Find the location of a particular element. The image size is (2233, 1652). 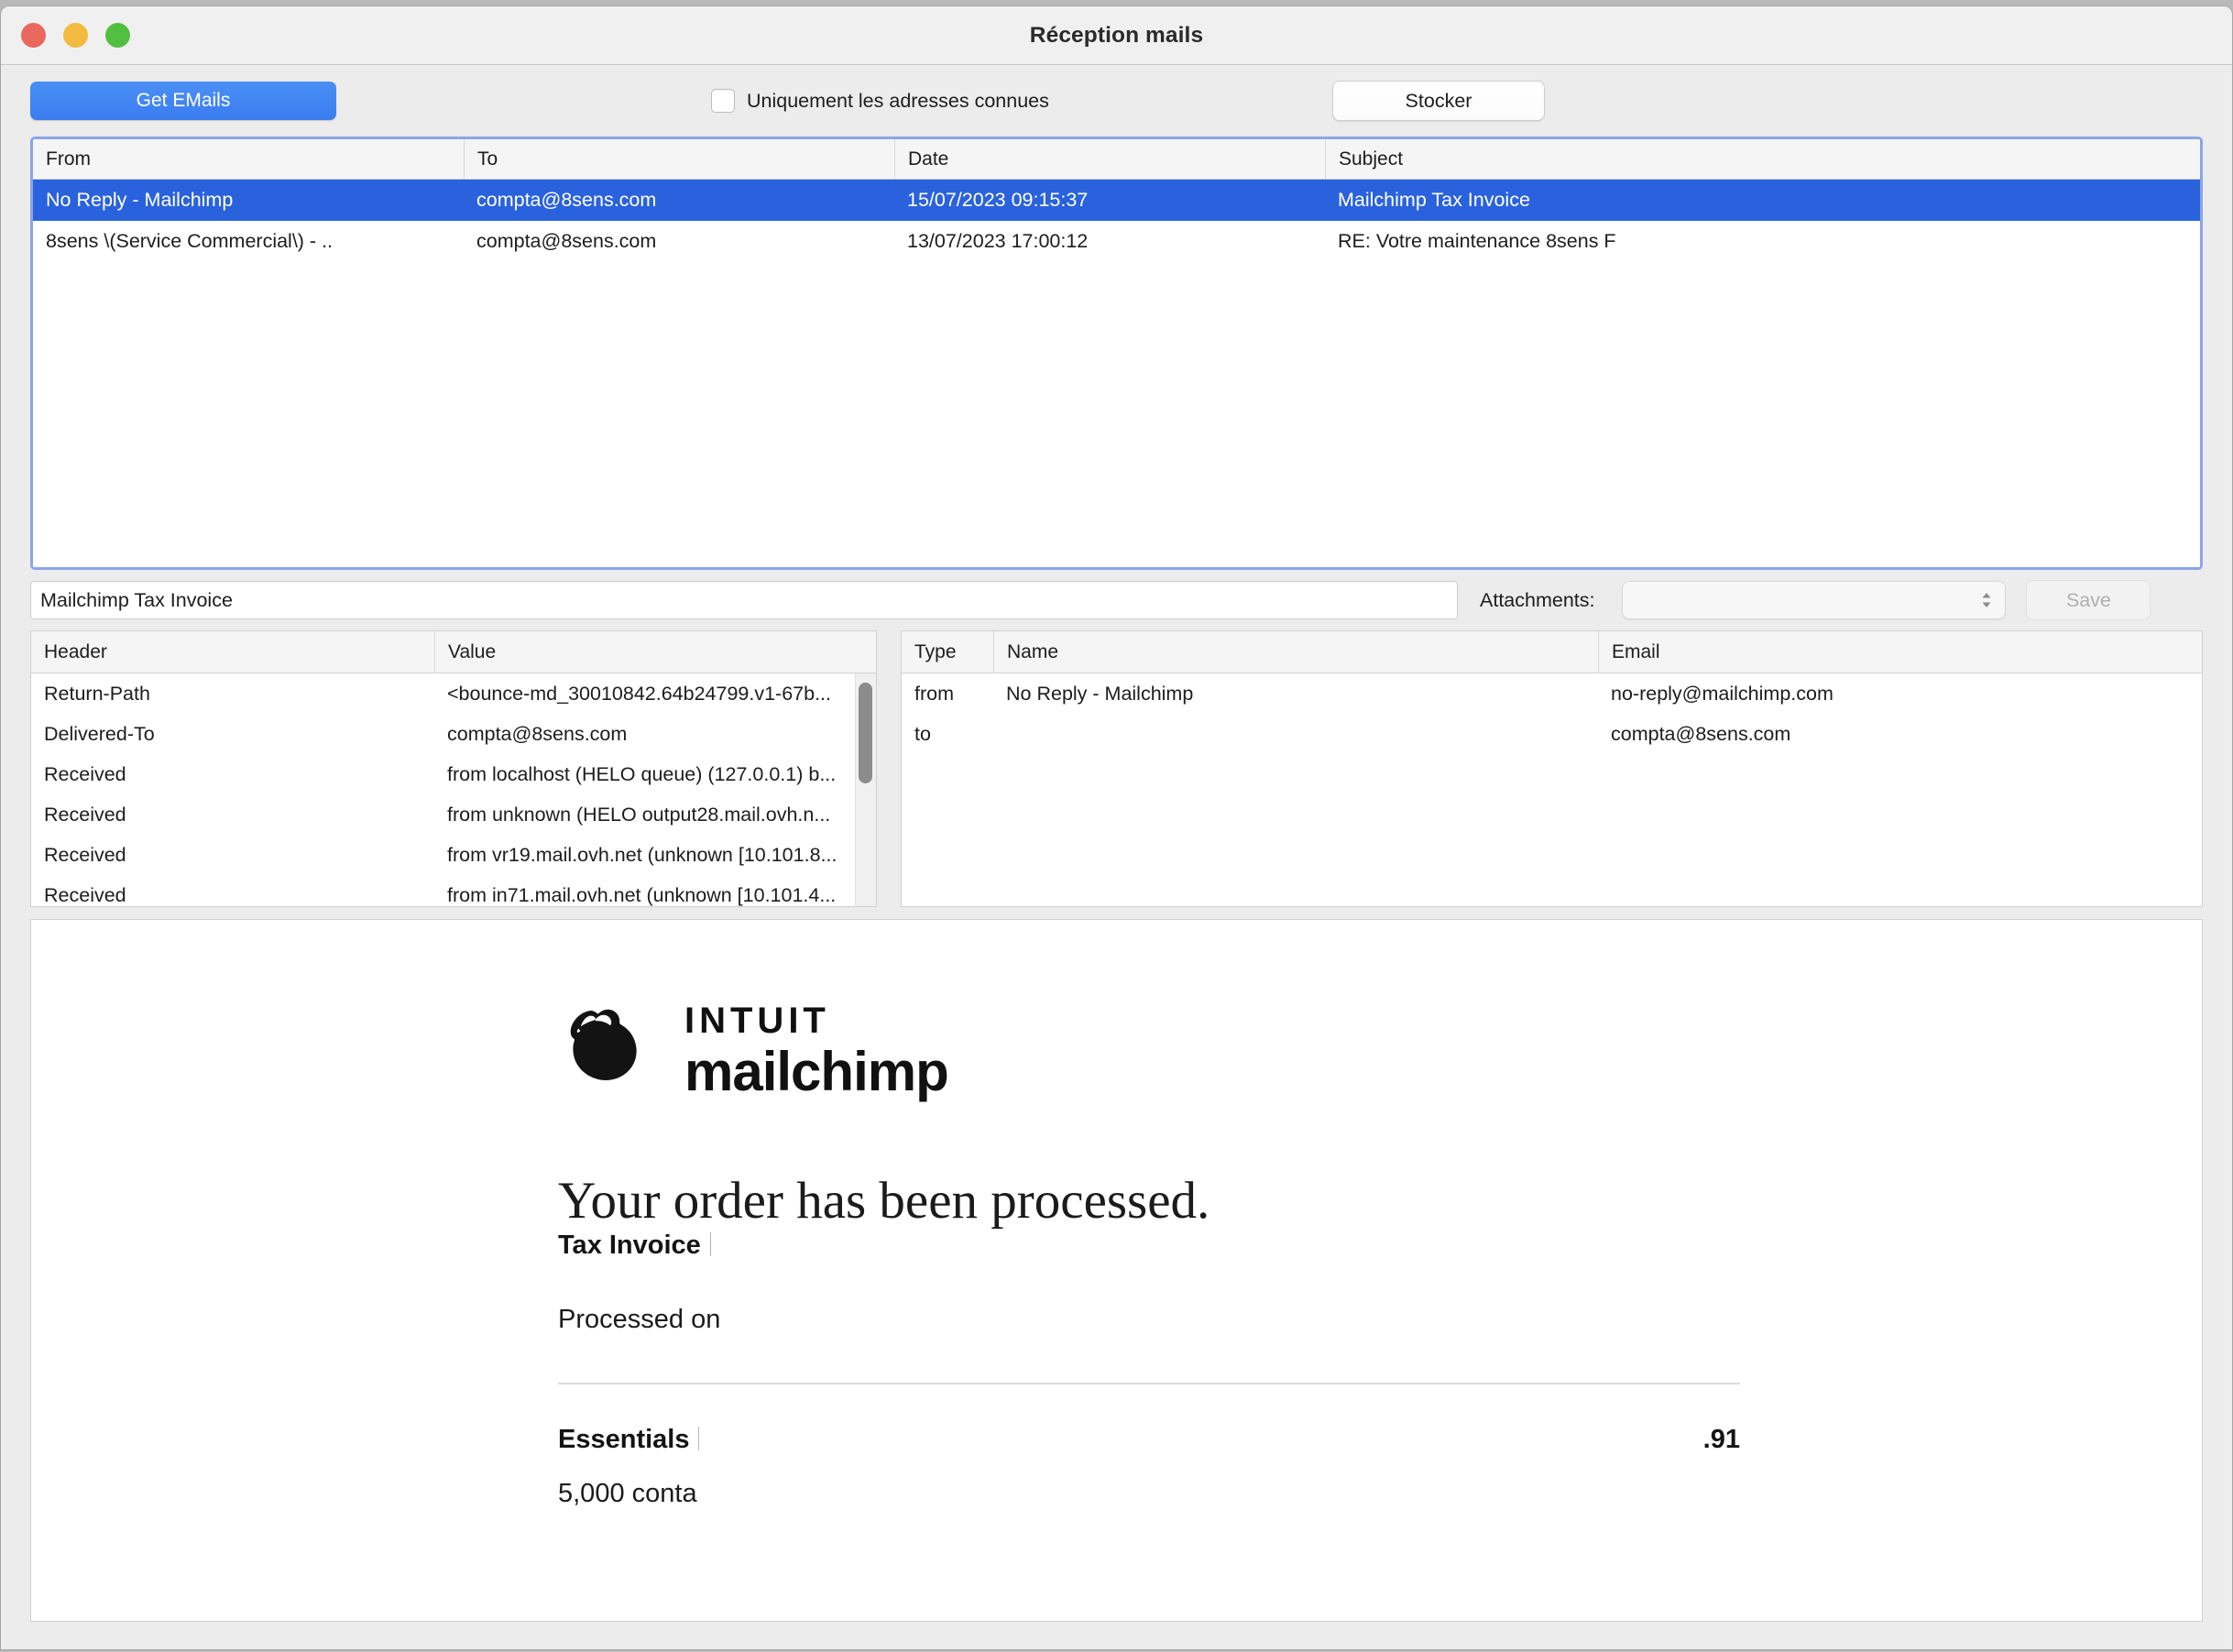

mail-list-header: From To Date Subject is located at coordinates (1116, 159).